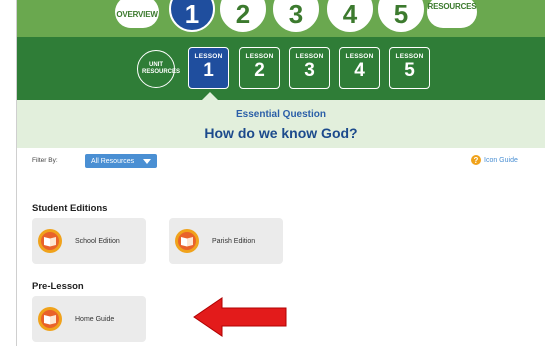 The image size is (548, 346). I want to click on nav-overview: OVERVIEW, so click(137, 14).